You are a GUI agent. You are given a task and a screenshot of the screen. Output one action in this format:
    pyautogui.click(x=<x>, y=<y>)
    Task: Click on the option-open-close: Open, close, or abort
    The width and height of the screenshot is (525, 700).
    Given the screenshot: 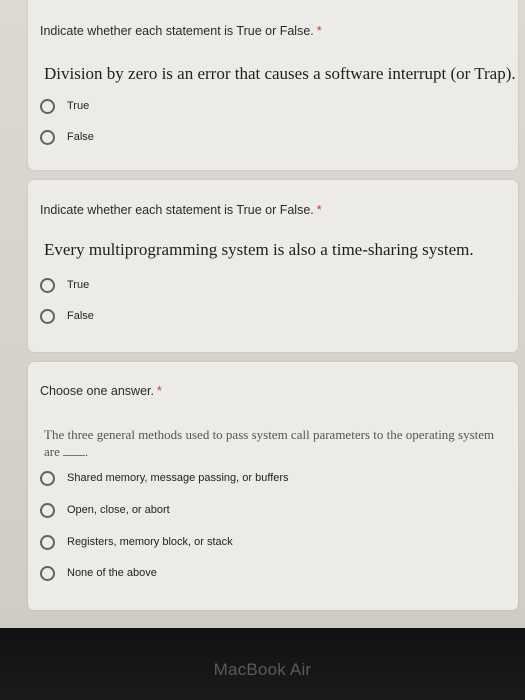 What is the action you would take?
    pyautogui.click(x=105, y=510)
    